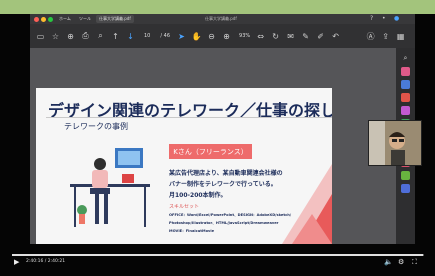 This screenshot has height=276, width=435. I want to click on highlight-icon: ✎, so click(305, 36).